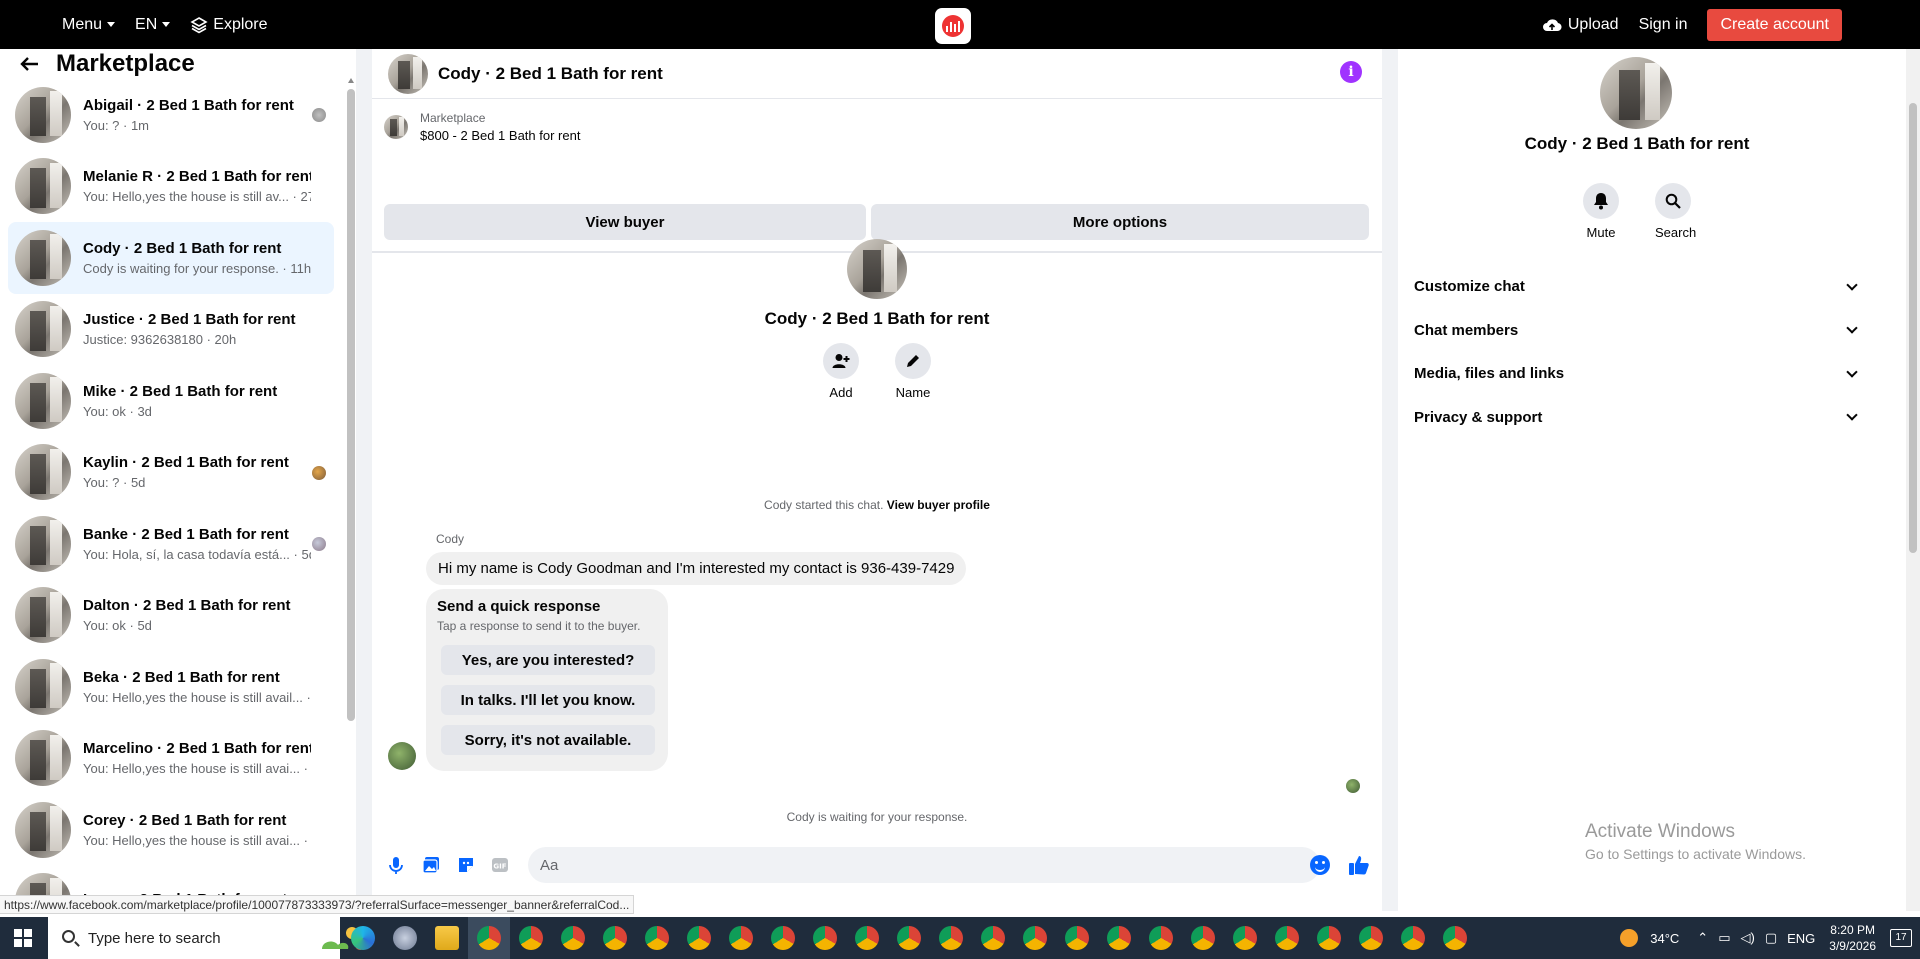 The image size is (1920, 959). Describe the element at coordinates (1637, 418) in the screenshot. I see `section-privacy-support: Privacy & support` at that location.